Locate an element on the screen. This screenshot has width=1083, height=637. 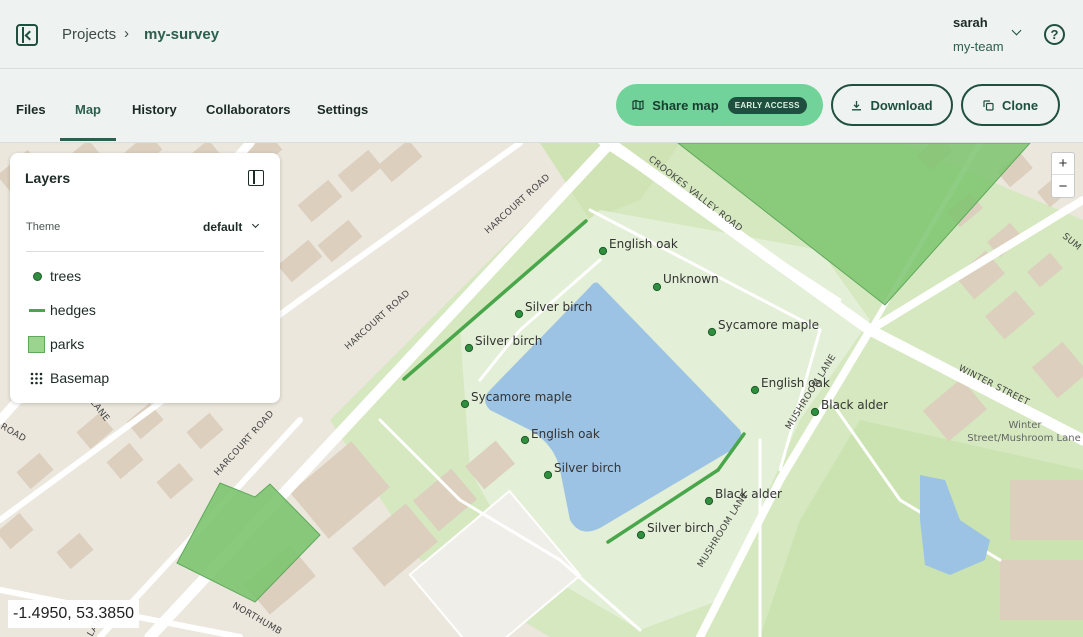
layer-item-trees: trees is located at coordinates (145, 276).